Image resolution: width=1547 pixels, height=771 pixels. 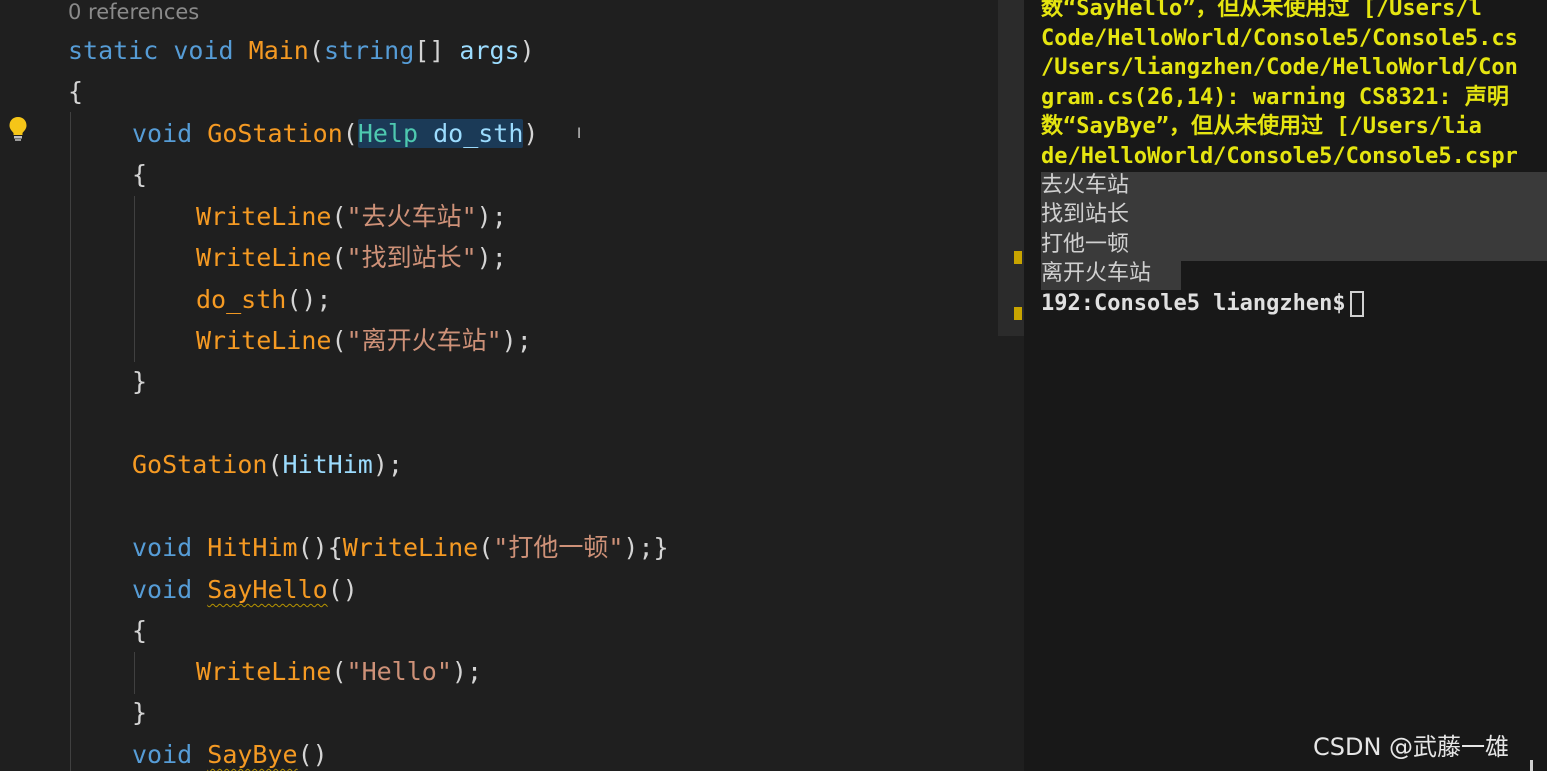 I want to click on code-line-2: {, so click(x=75, y=92).